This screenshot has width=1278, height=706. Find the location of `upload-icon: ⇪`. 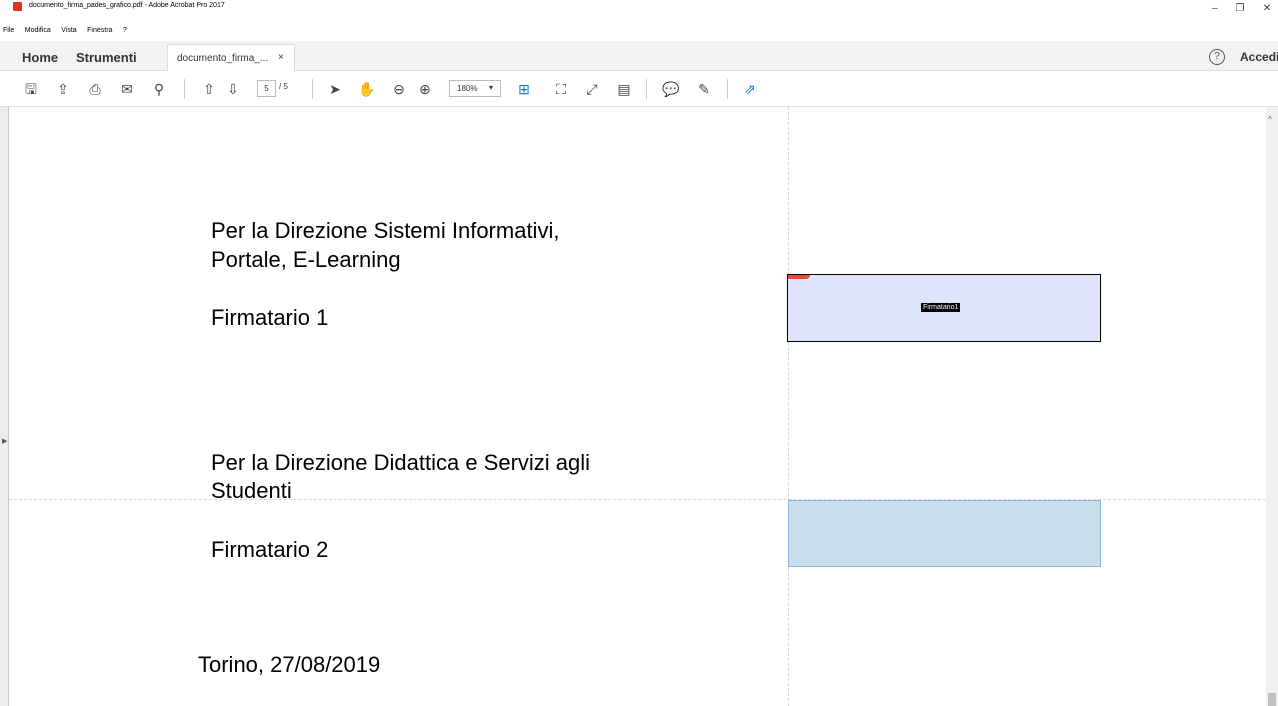

upload-icon: ⇪ is located at coordinates (63, 89).